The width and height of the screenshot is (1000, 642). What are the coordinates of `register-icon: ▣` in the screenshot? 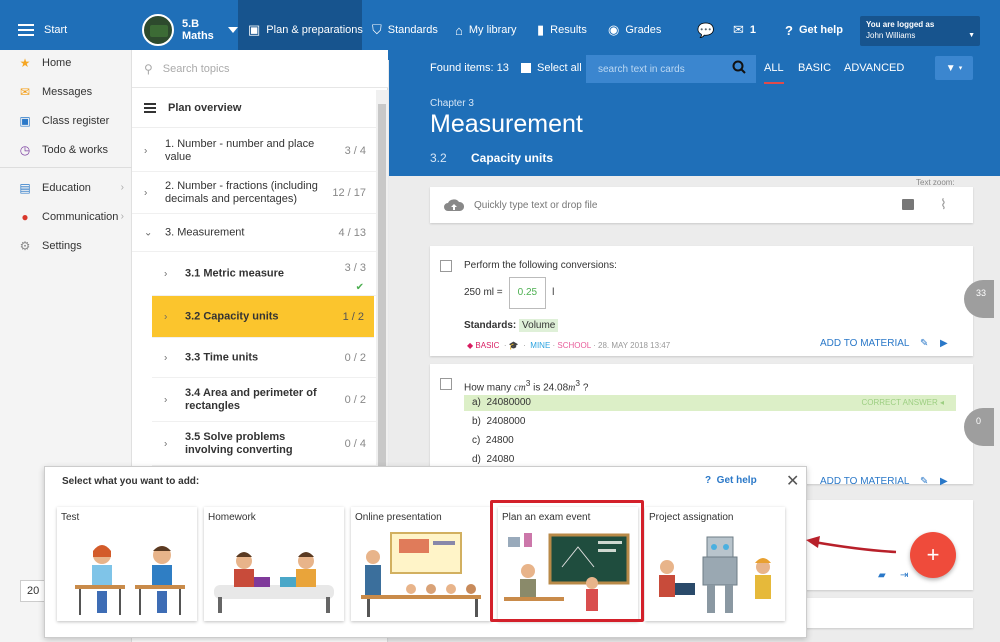 It's located at (25, 121).